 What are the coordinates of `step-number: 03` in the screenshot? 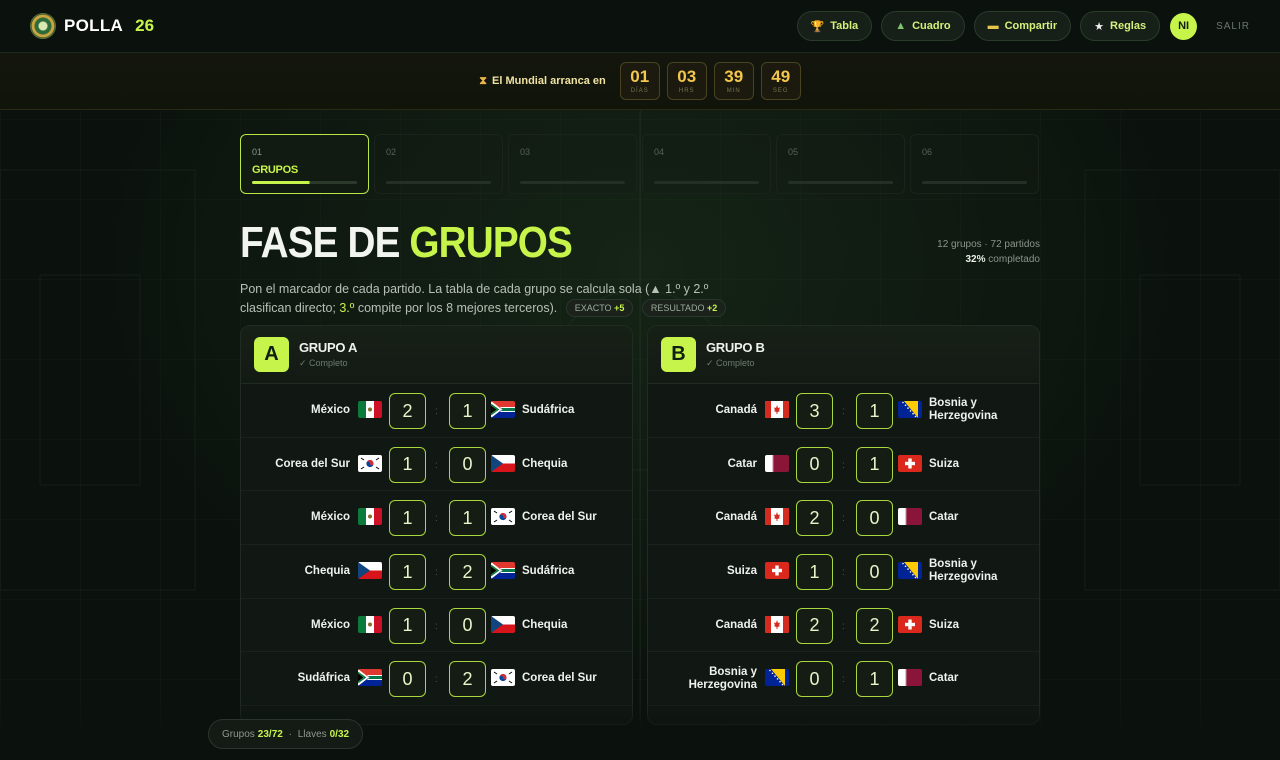 It's located at (525, 152).